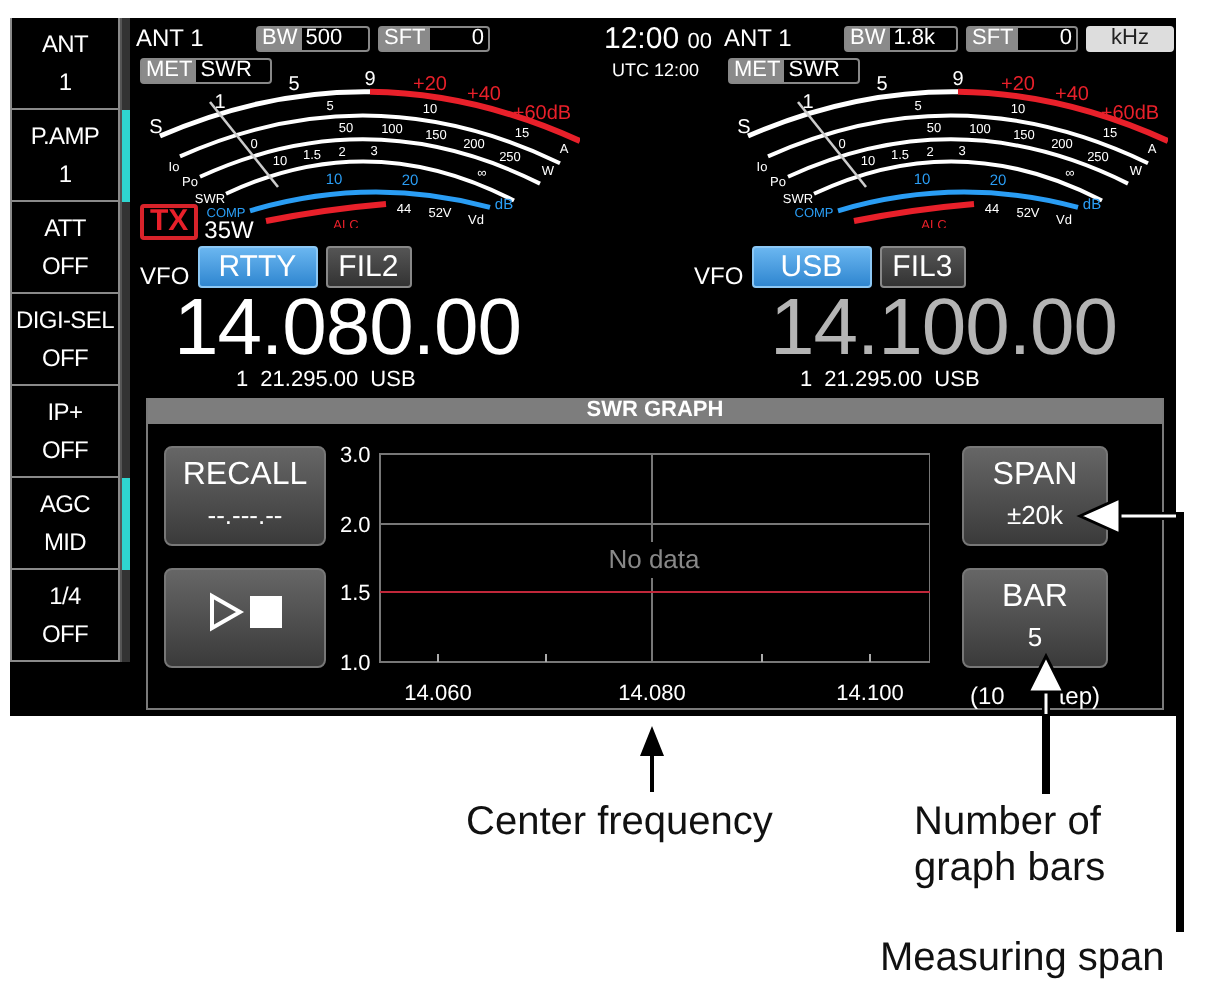  What do you see at coordinates (355, 664) in the screenshot?
I see `axis-label: 1.0` at bounding box center [355, 664].